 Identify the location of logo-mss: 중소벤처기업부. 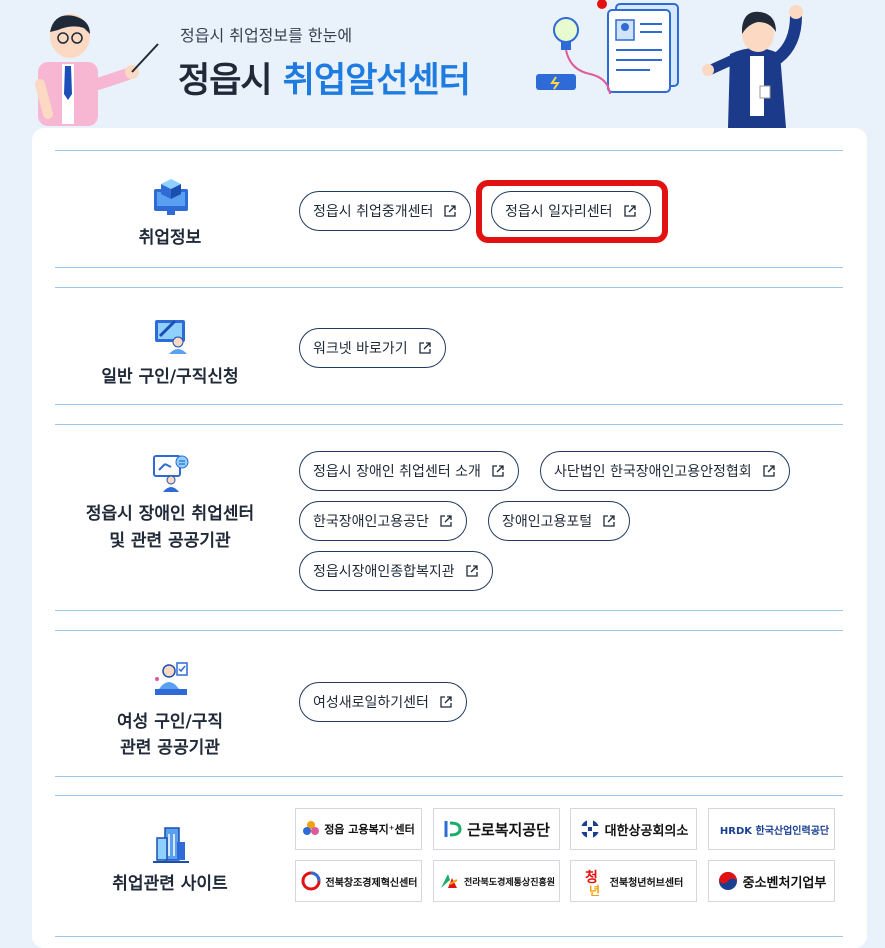
(771, 881).